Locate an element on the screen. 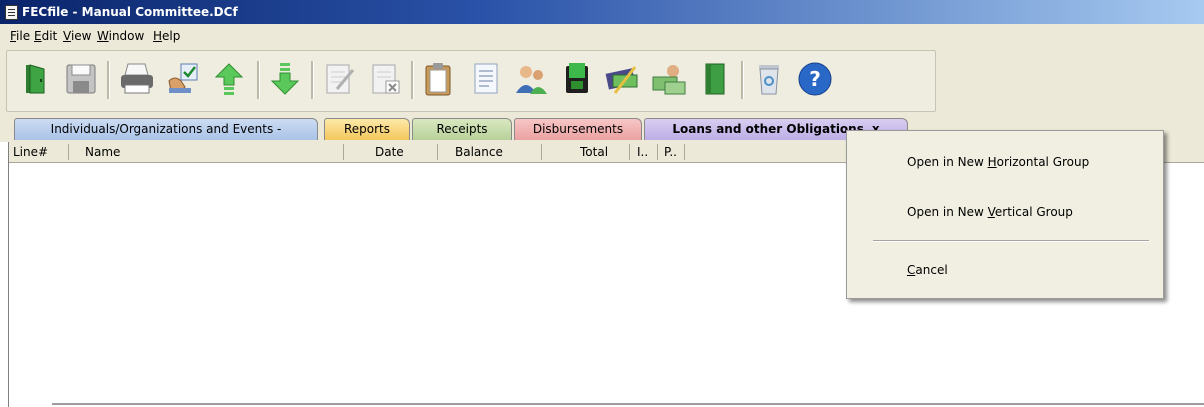  column-header-date: Date is located at coordinates (389, 152).